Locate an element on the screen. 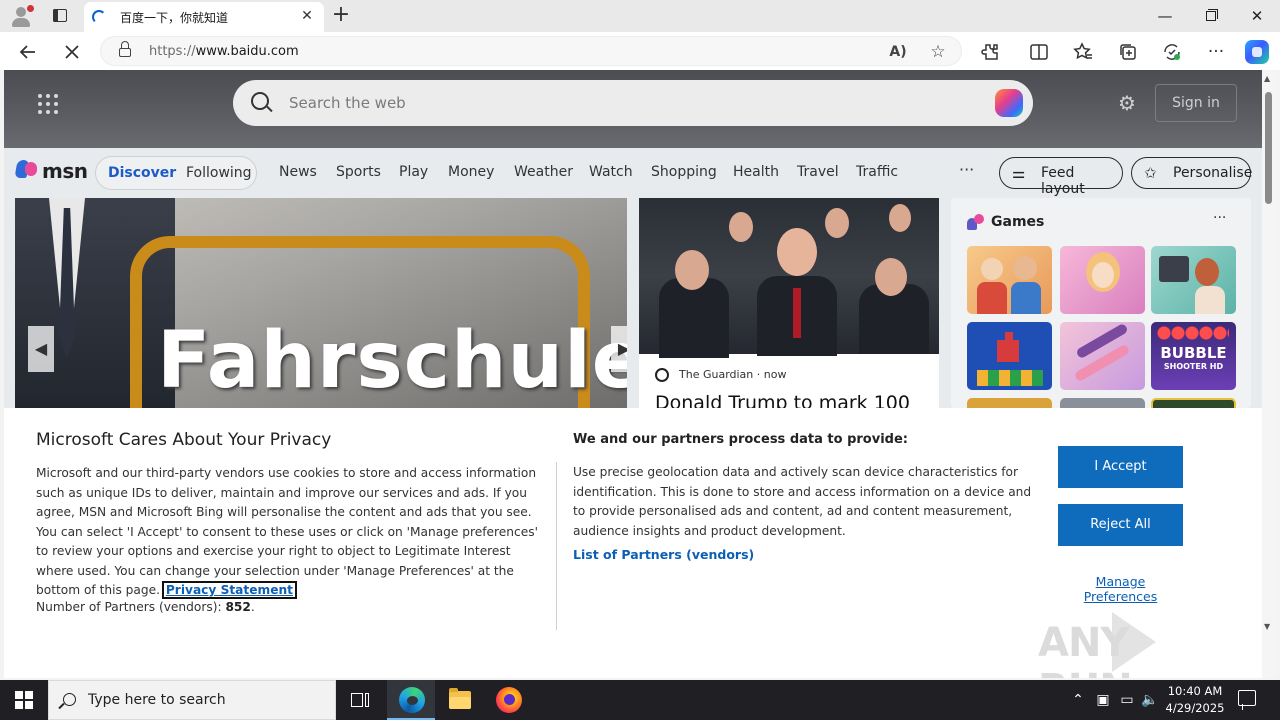 This screenshot has height=720, width=1280. taskbar-search-placeholder: Type here to search is located at coordinates (157, 700).